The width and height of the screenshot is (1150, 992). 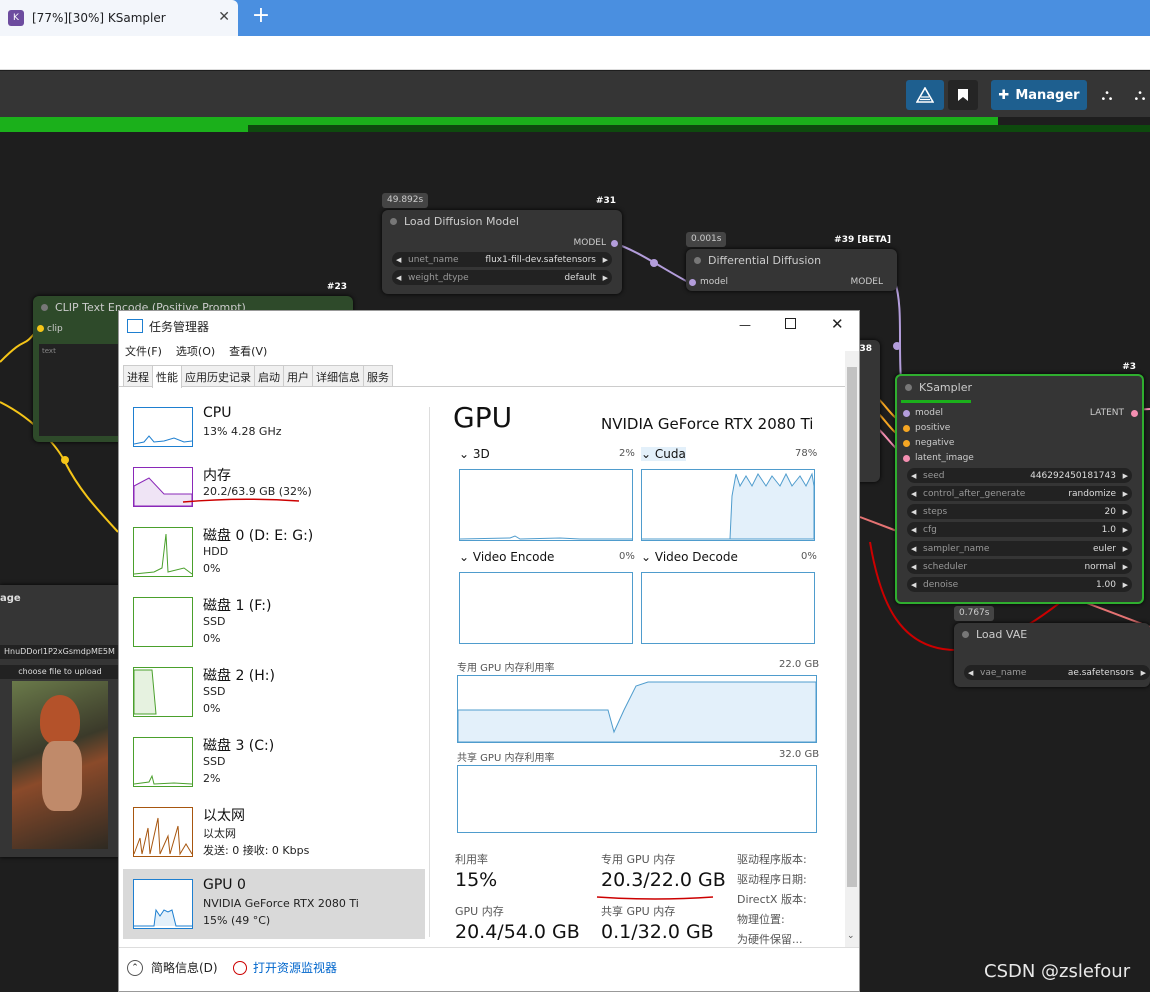 What do you see at coordinates (269, 375) in the screenshot?
I see `tab-startup: 启动` at bounding box center [269, 375].